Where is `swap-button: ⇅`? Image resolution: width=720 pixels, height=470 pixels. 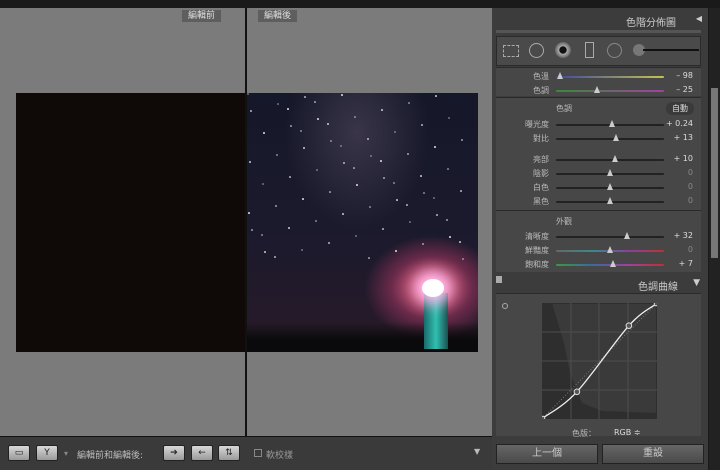 swap-button: ⇅ is located at coordinates (229, 453).